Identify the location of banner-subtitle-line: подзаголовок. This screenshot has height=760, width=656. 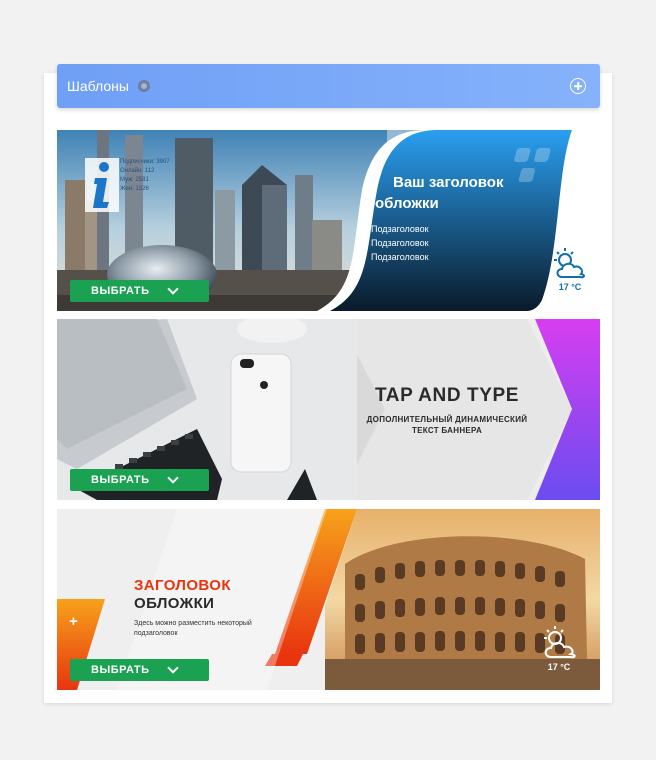
(156, 633).